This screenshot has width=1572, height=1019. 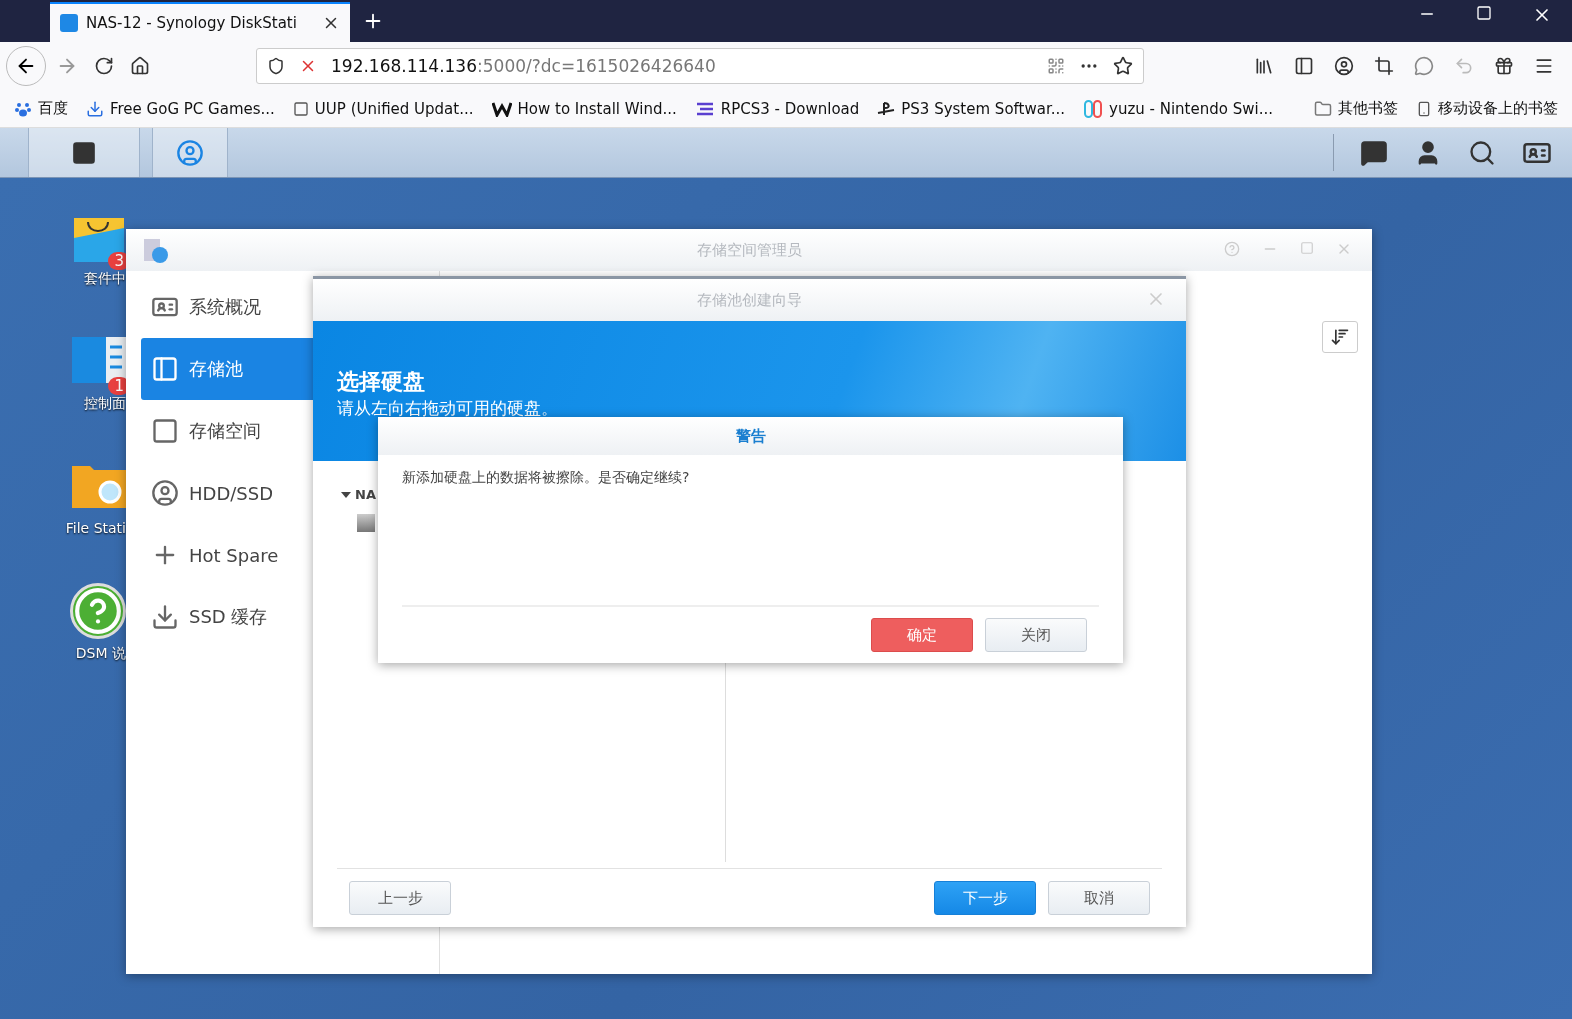 I want to click on sort-button, so click(x=1340, y=337).